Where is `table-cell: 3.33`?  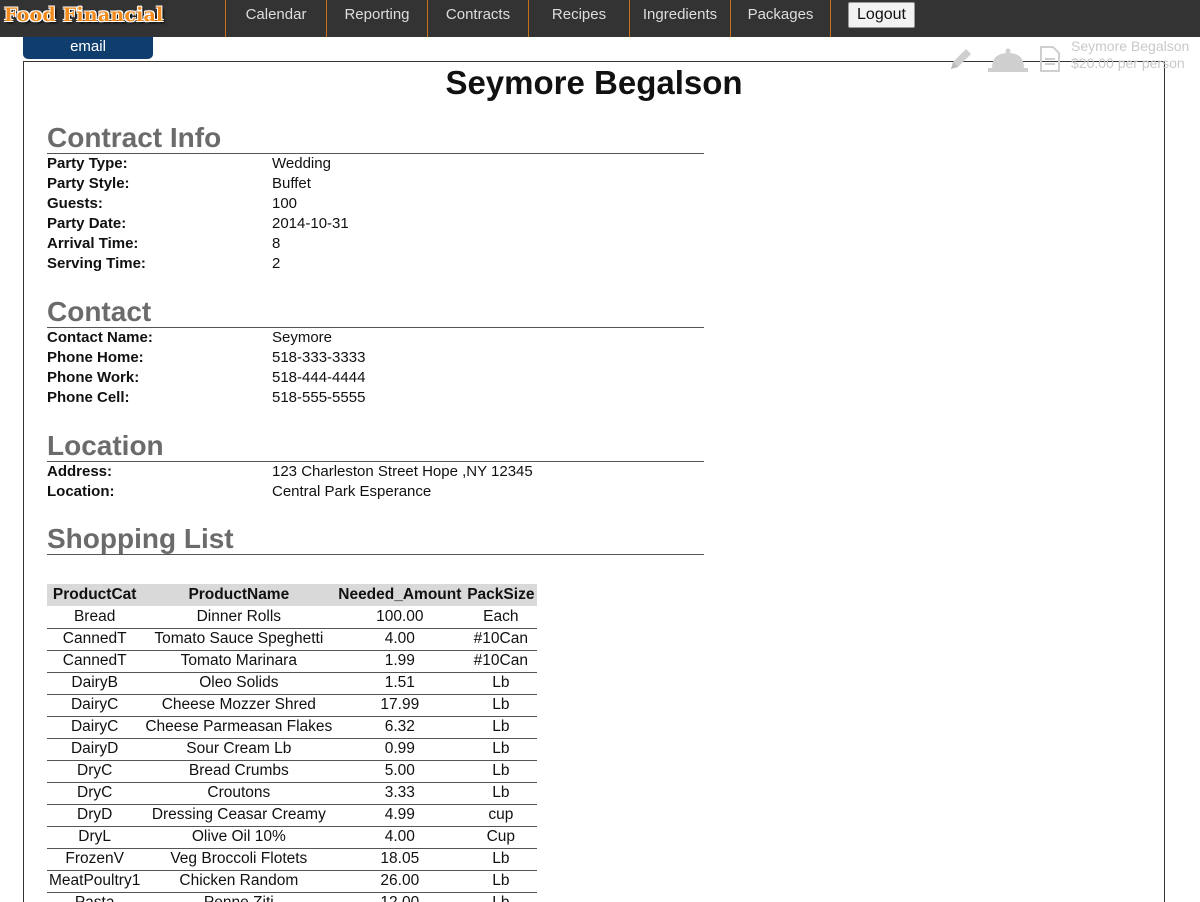
table-cell: 3.33 is located at coordinates (400, 793).